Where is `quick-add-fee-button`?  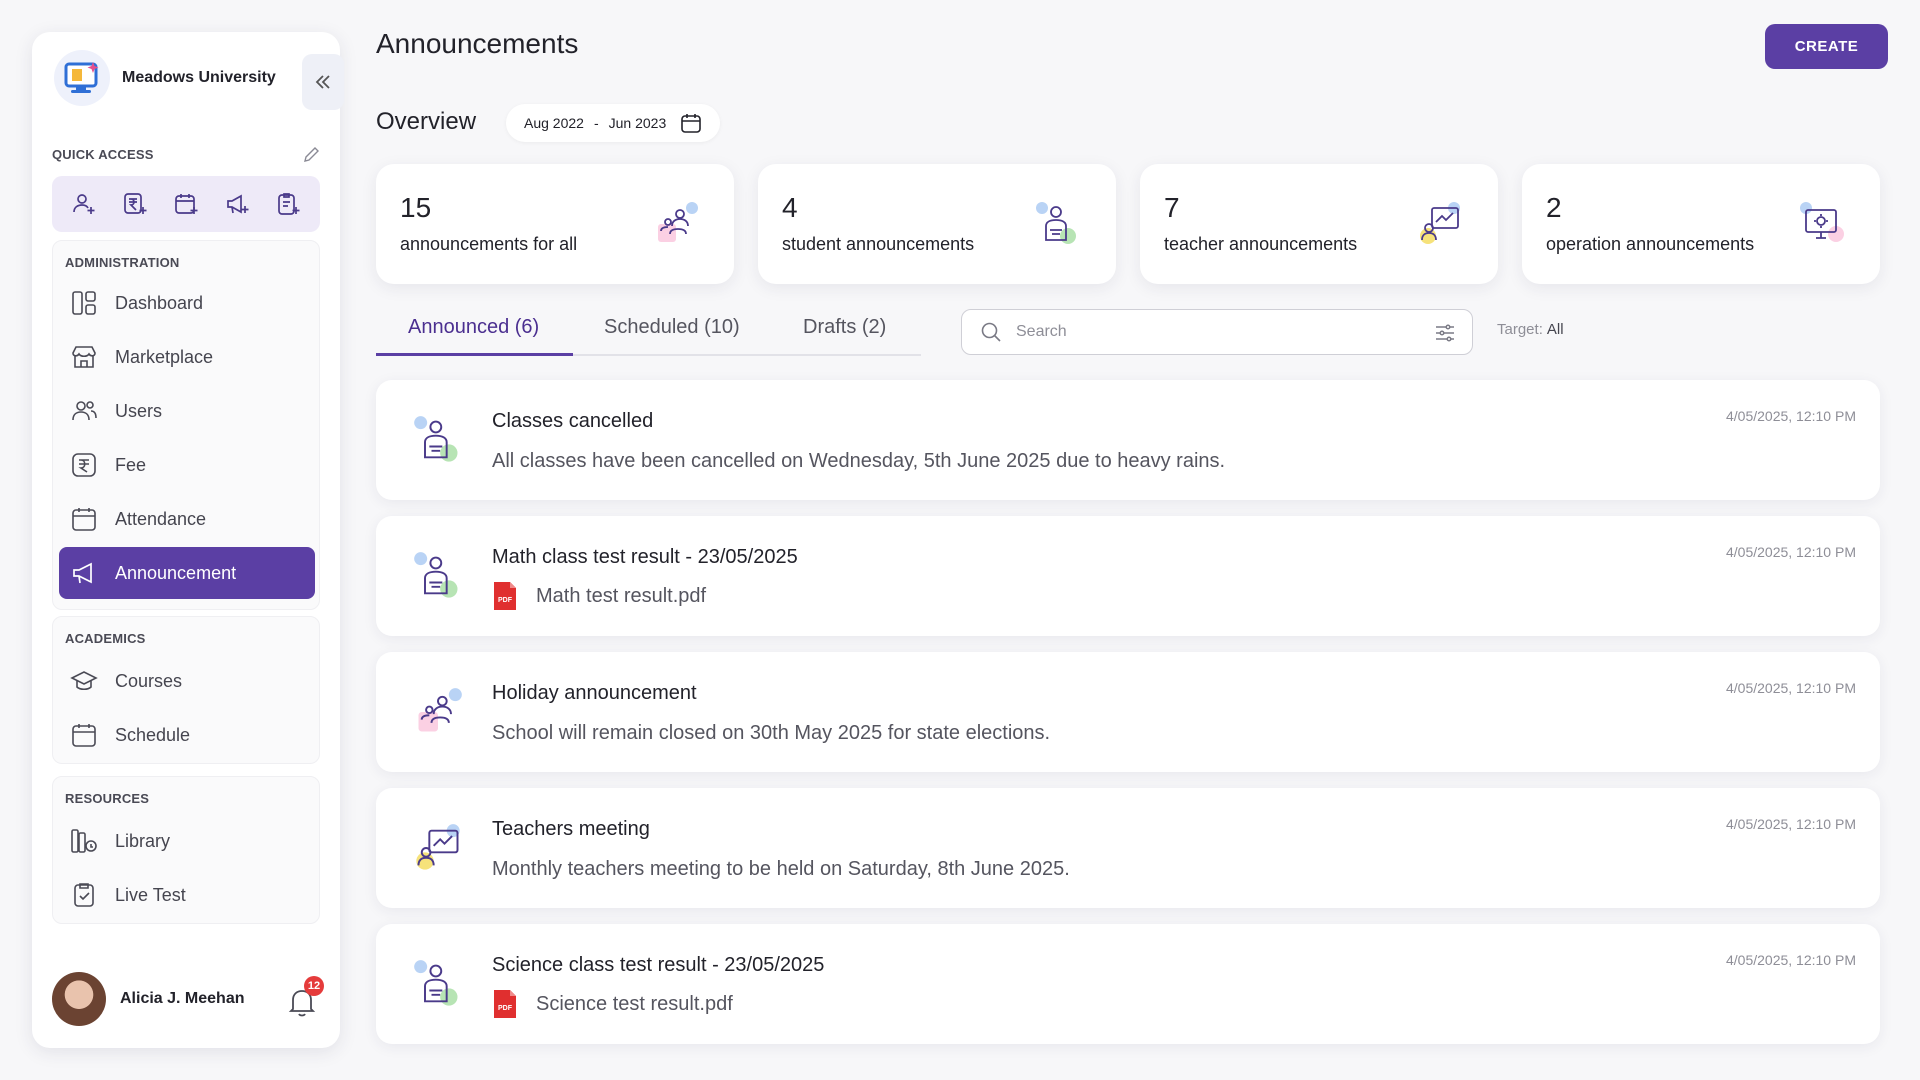 quick-add-fee-button is located at coordinates (135, 204).